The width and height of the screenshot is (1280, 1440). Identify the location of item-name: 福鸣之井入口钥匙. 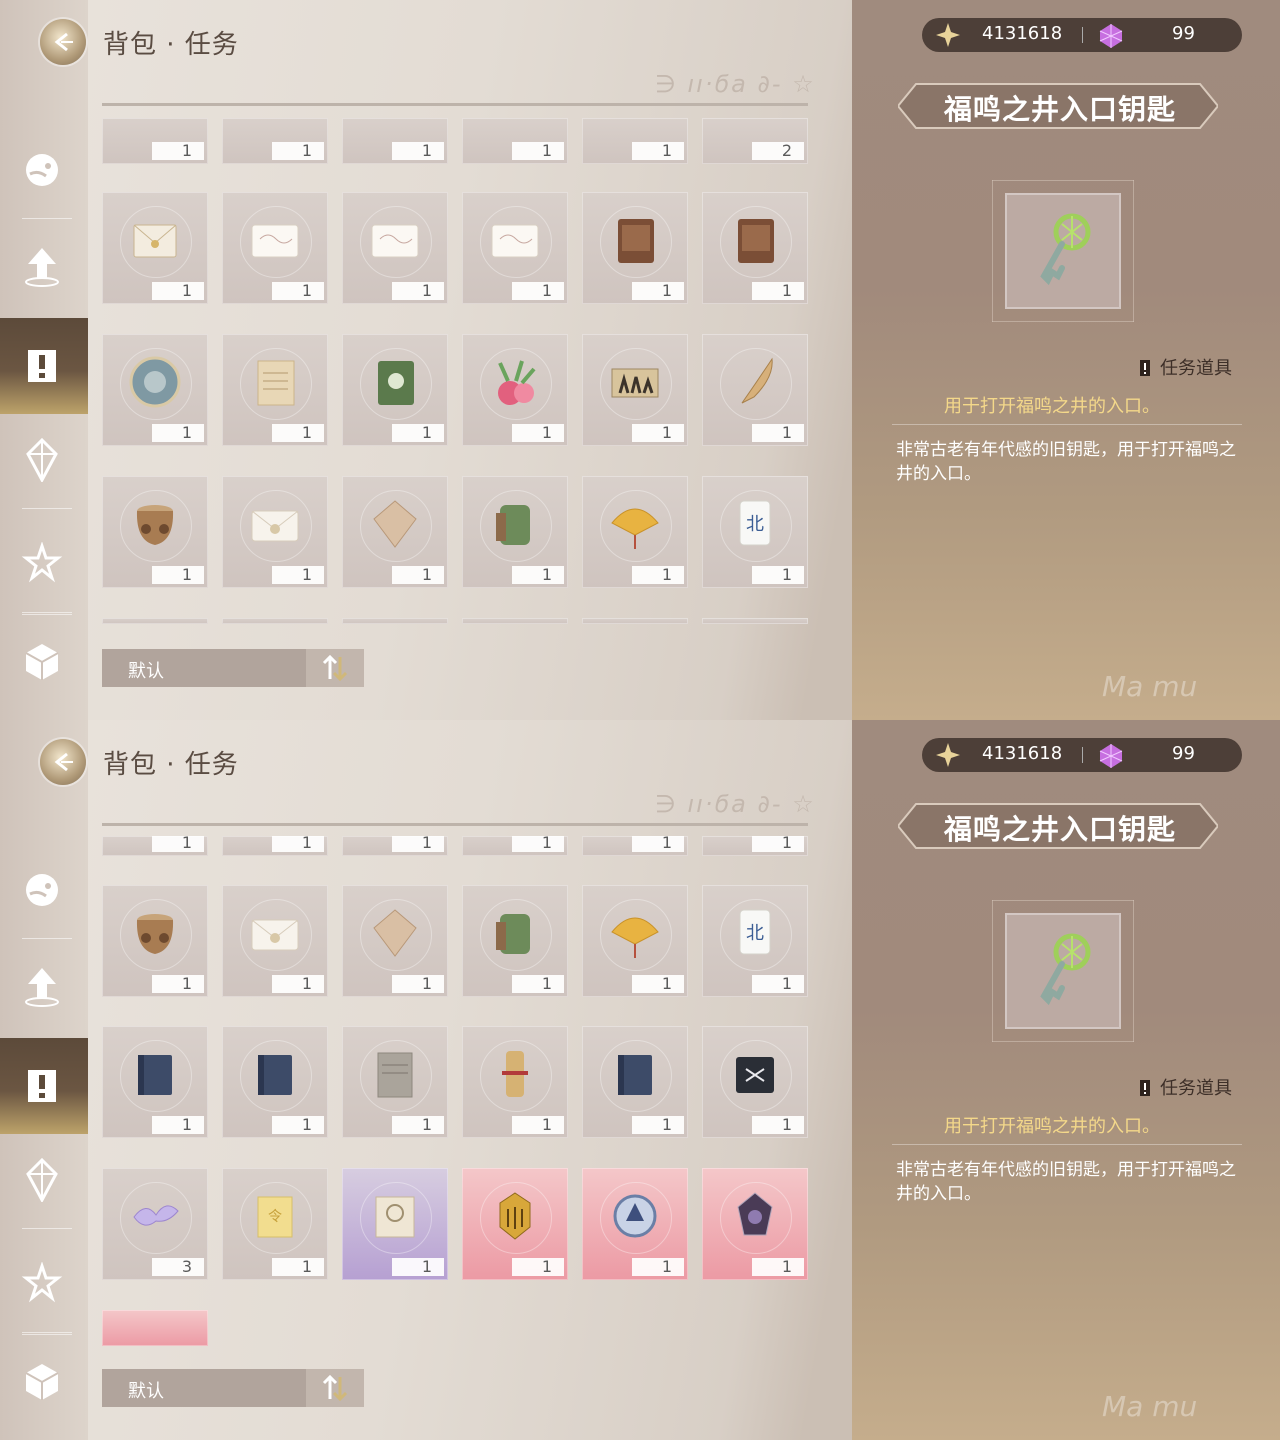
(1059, 829).